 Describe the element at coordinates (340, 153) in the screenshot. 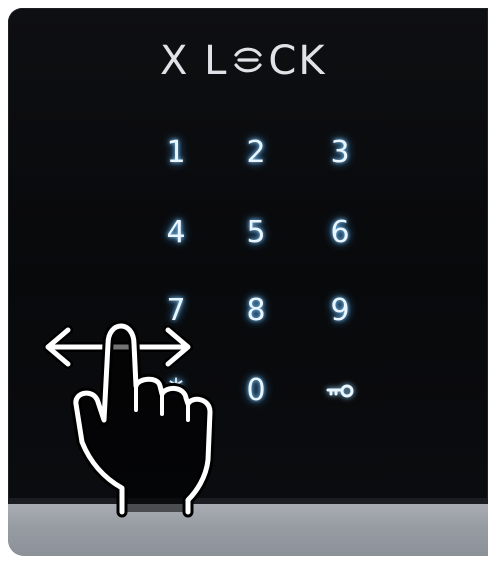

I see `key-3: 3` at that location.